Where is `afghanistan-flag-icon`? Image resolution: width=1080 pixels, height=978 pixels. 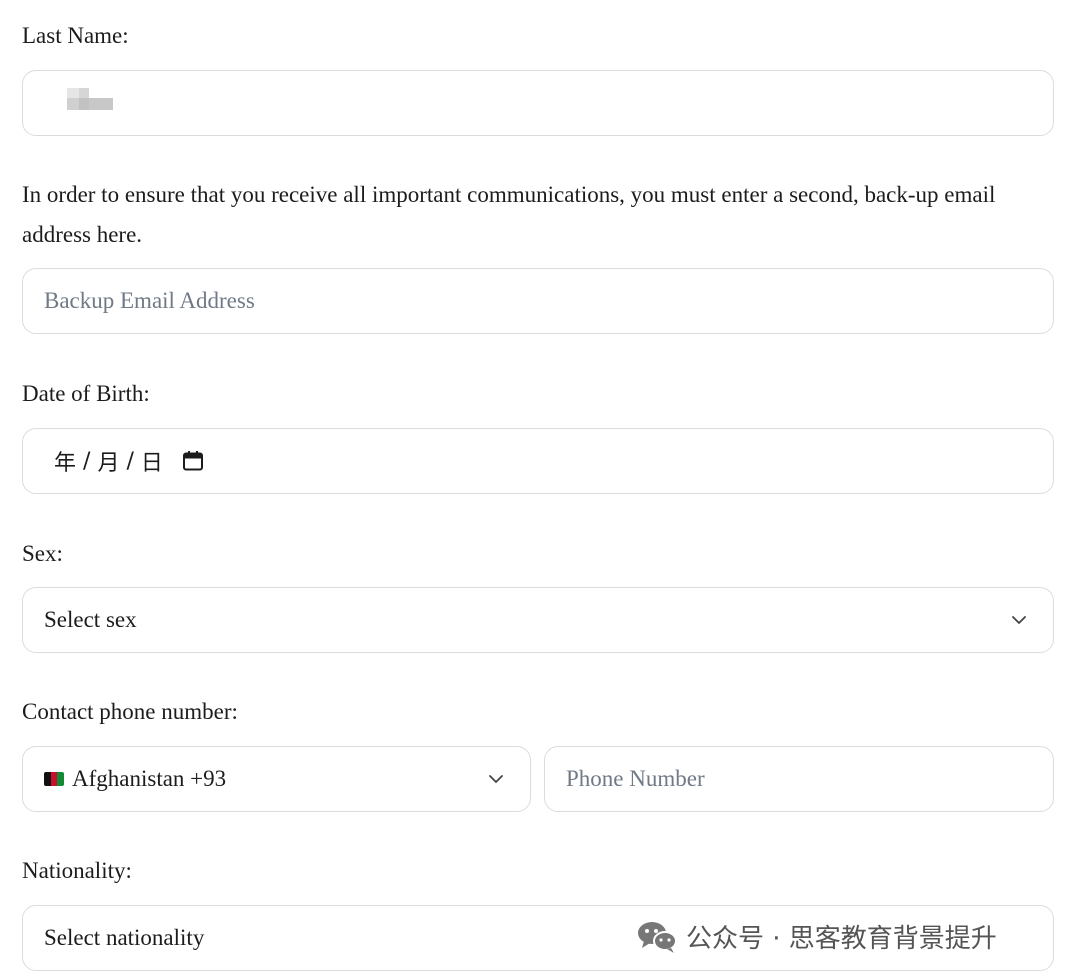 afghanistan-flag-icon is located at coordinates (54, 779).